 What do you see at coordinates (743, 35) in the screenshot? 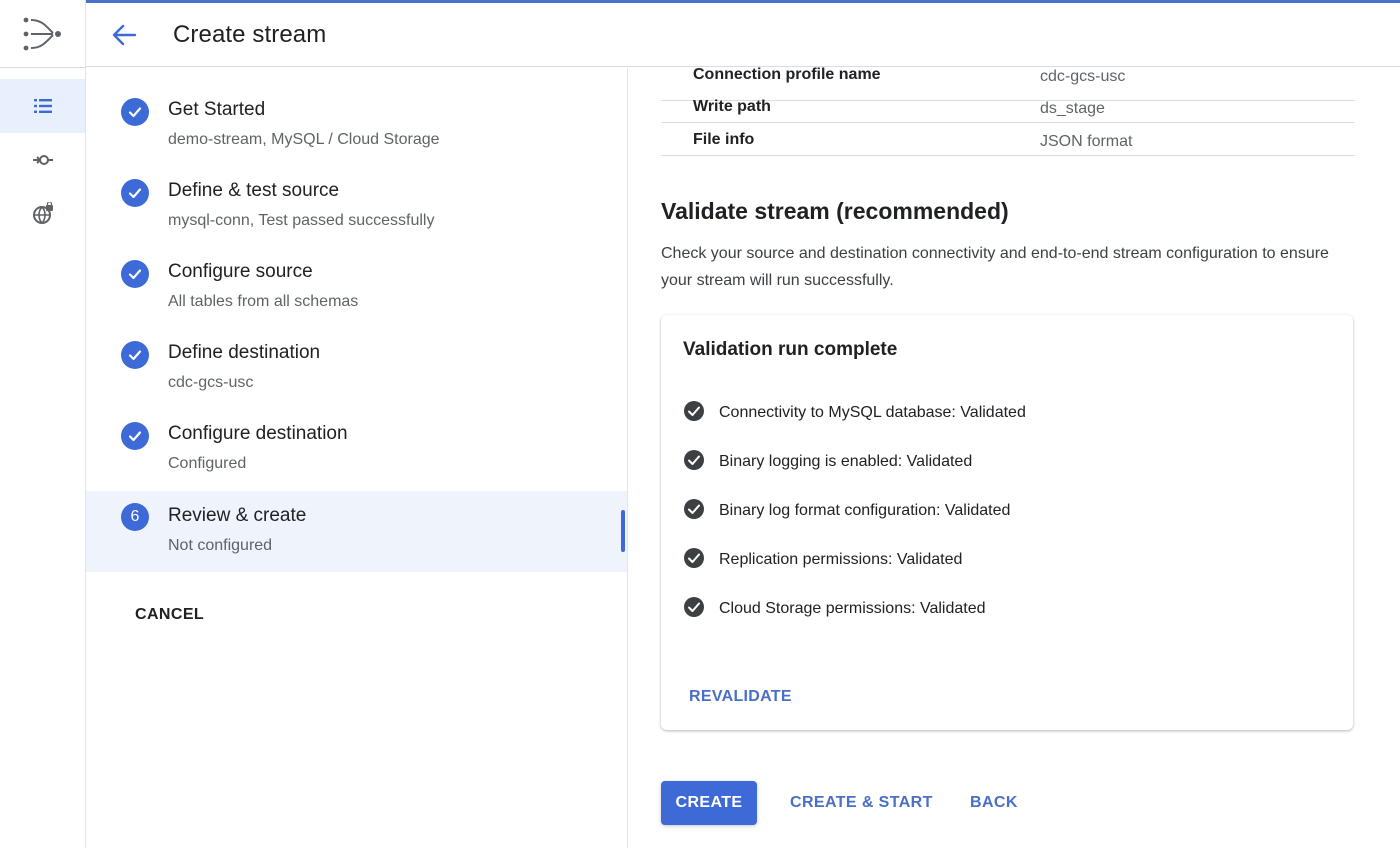
I see `page-header: Create stream` at bounding box center [743, 35].